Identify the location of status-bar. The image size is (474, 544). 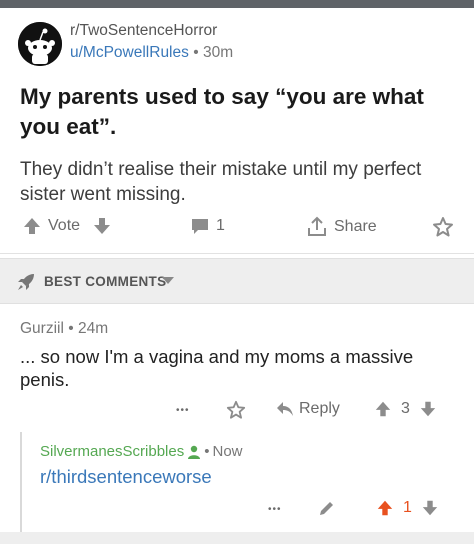
(237, 4).